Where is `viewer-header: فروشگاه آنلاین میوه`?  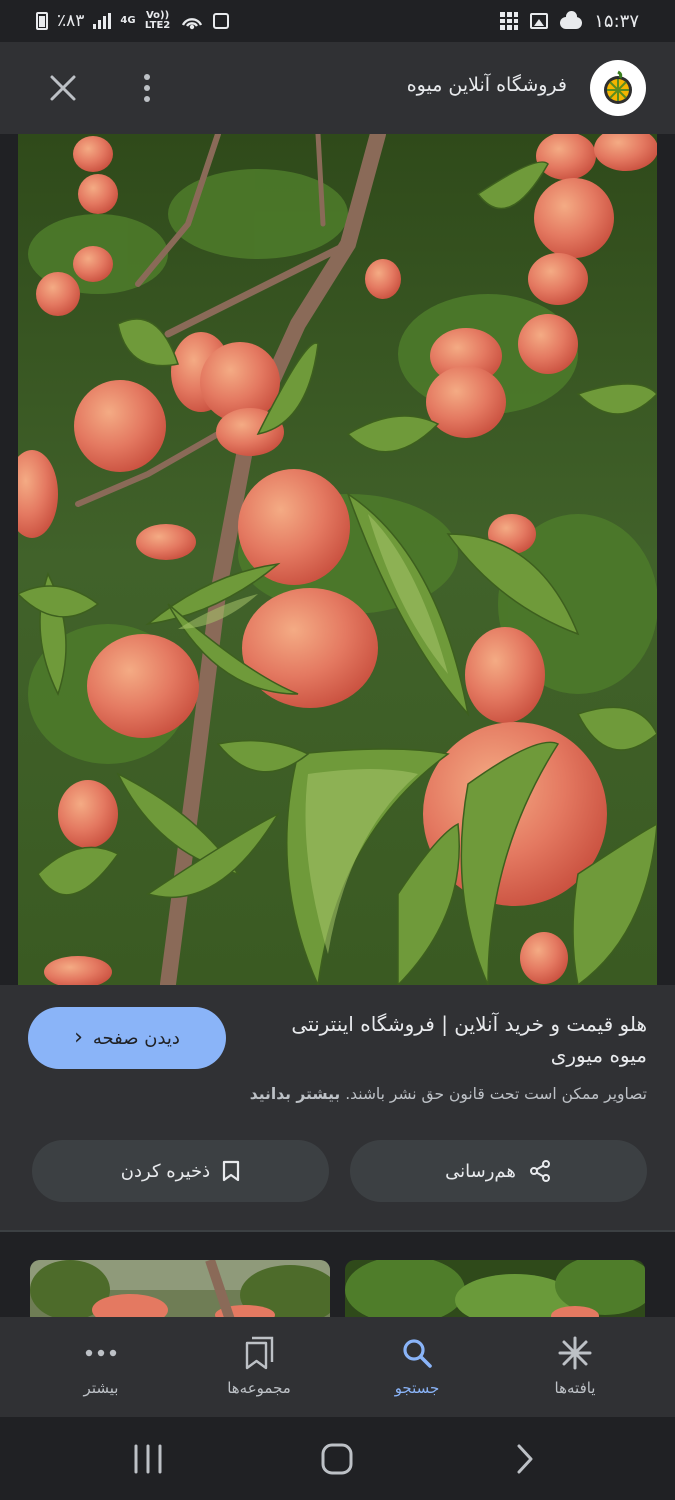 viewer-header: فروشگاه آنلاین میوه is located at coordinates (337, 88).